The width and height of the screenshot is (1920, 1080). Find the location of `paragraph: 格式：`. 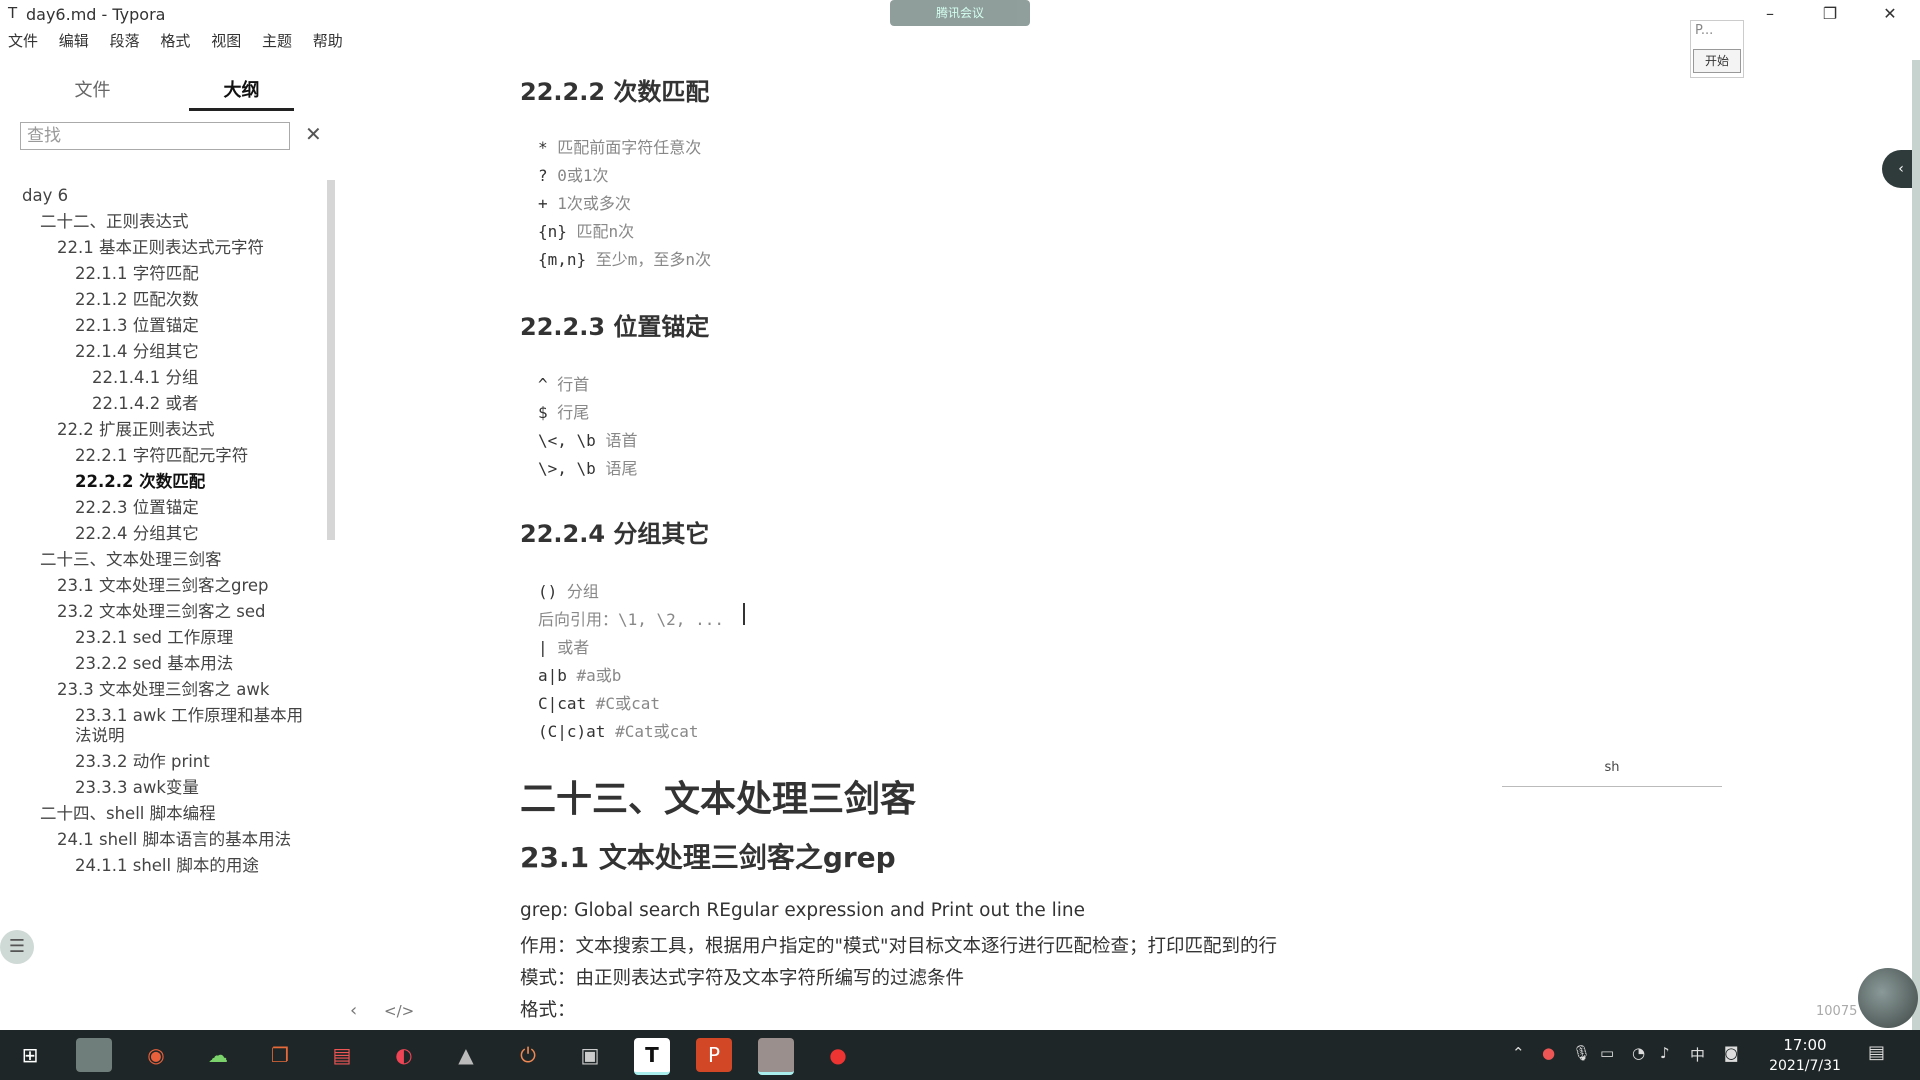

paragraph: 格式： is located at coordinates (548, 1010).